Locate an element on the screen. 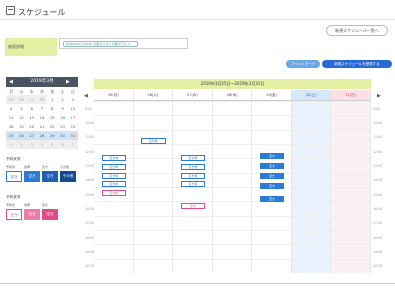 This screenshot has height=289, width=395. time-label: 14:00 is located at coordinates (378, 180).